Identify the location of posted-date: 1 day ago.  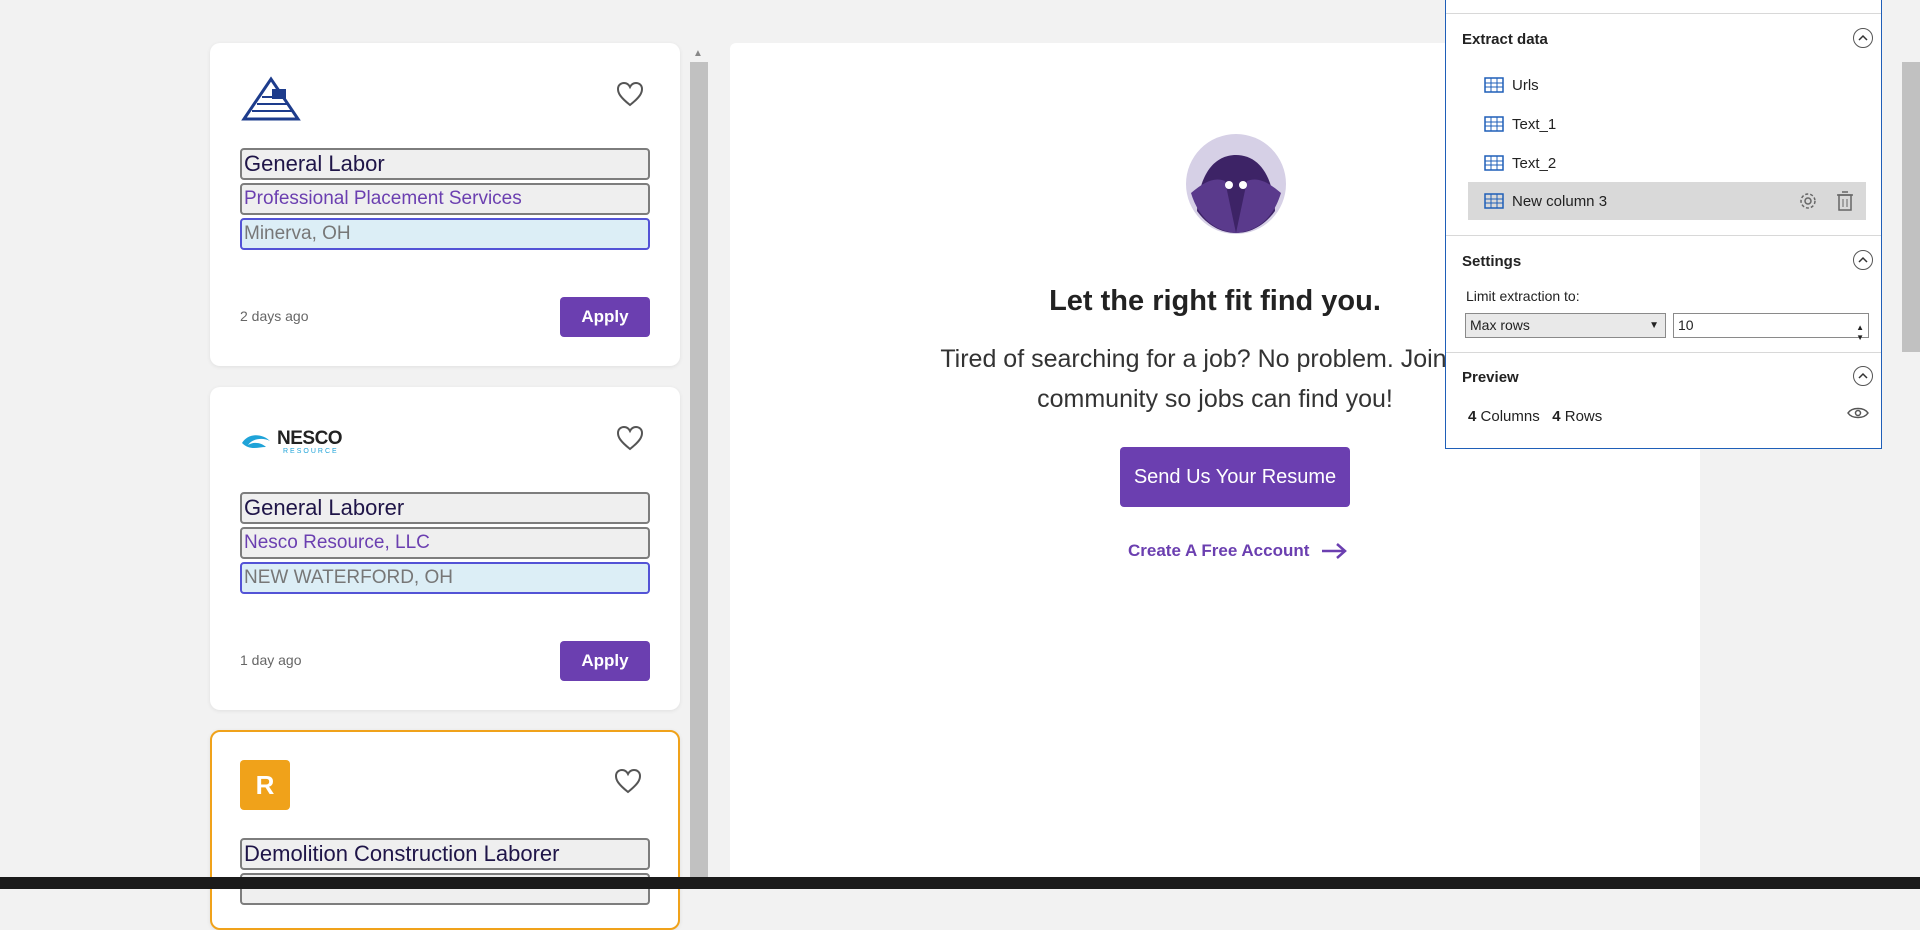
(271, 660).